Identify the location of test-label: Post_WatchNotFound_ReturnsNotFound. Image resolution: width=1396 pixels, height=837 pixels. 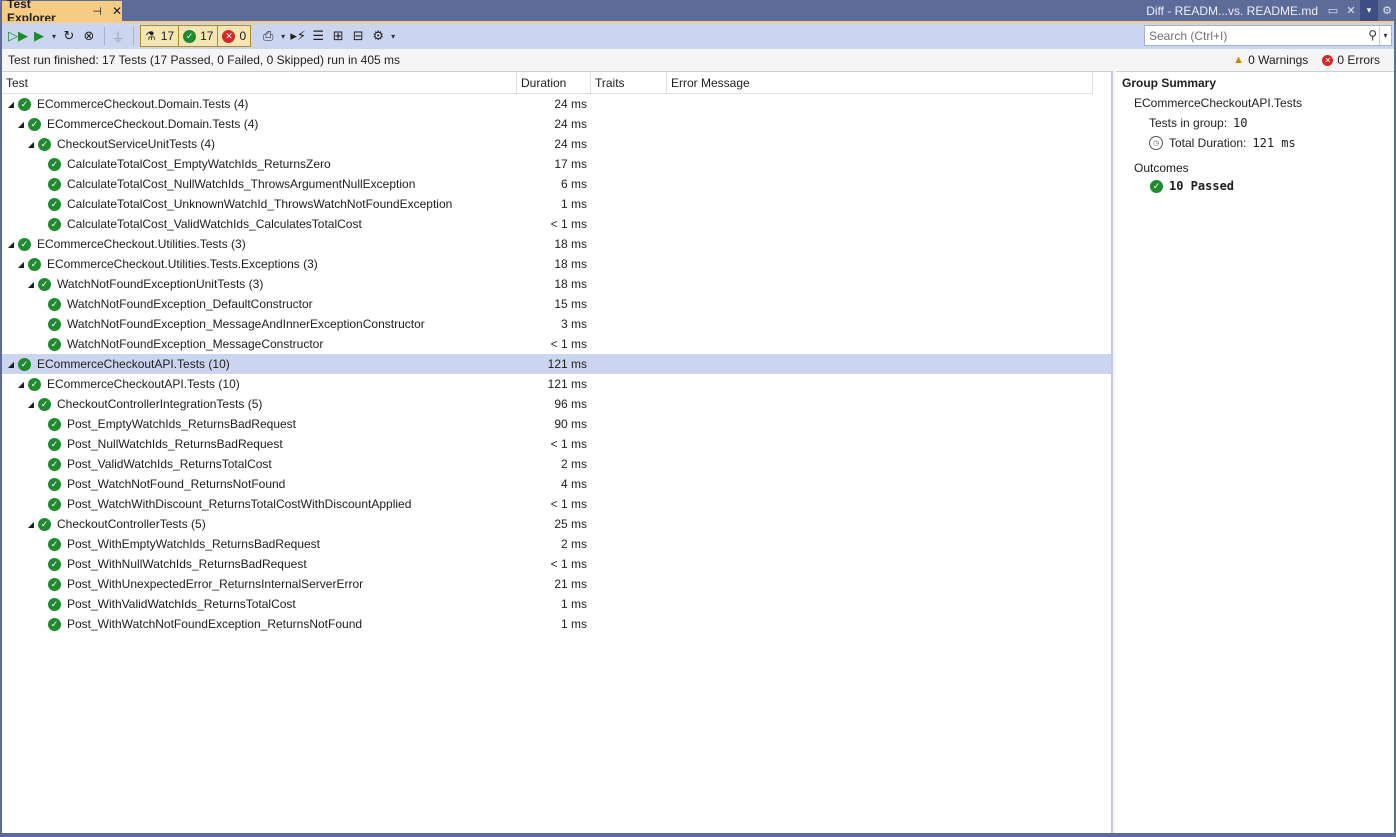
(176, 484).